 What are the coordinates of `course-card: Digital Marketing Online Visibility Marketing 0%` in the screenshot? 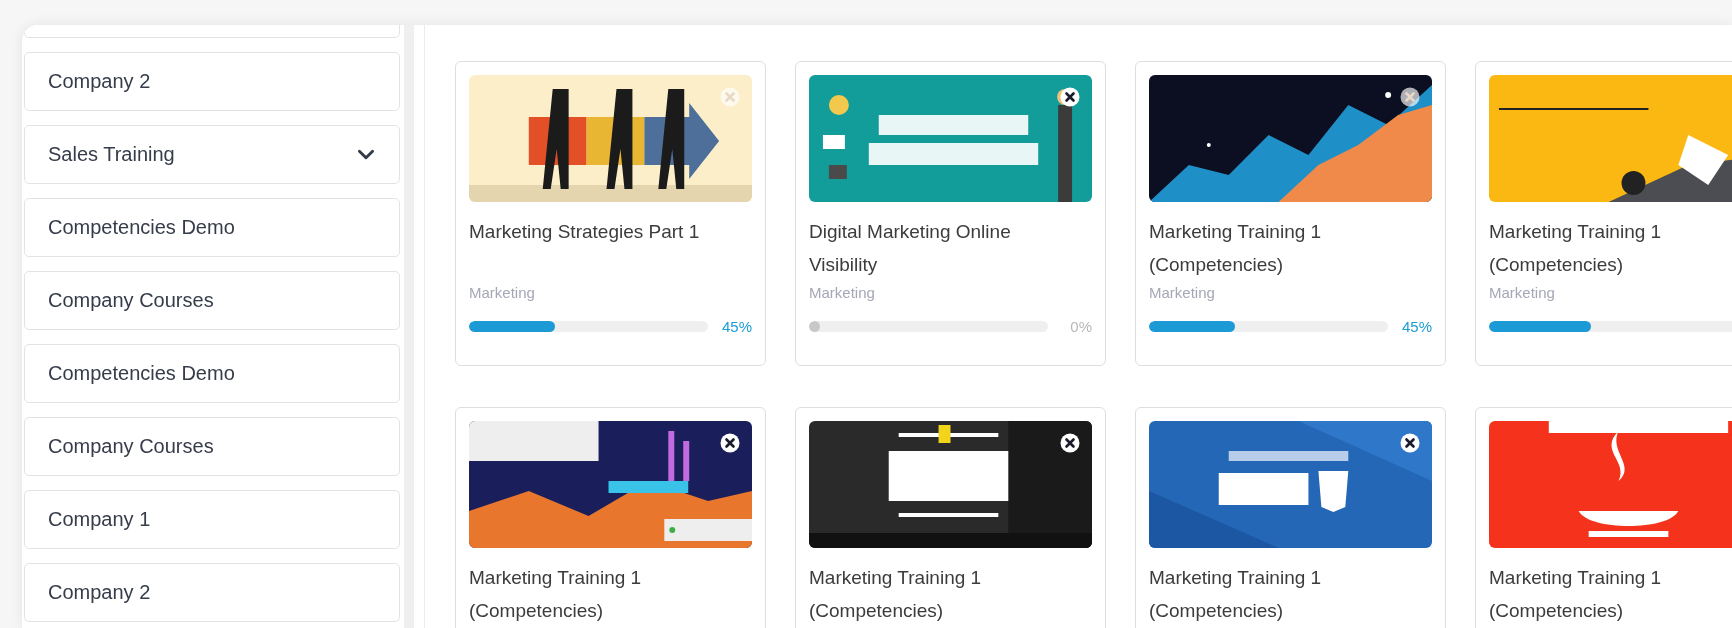 It's located at (950, 213).